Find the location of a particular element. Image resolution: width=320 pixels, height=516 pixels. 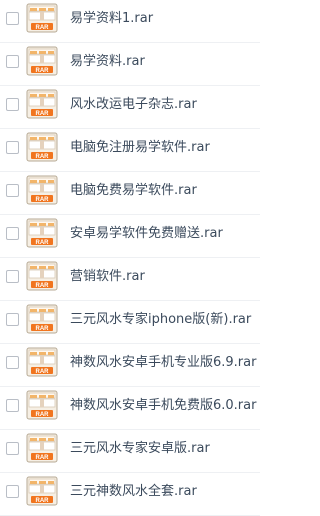

file-name: 电脑免注册易学软件.rar is located at coordinates (140, 148).